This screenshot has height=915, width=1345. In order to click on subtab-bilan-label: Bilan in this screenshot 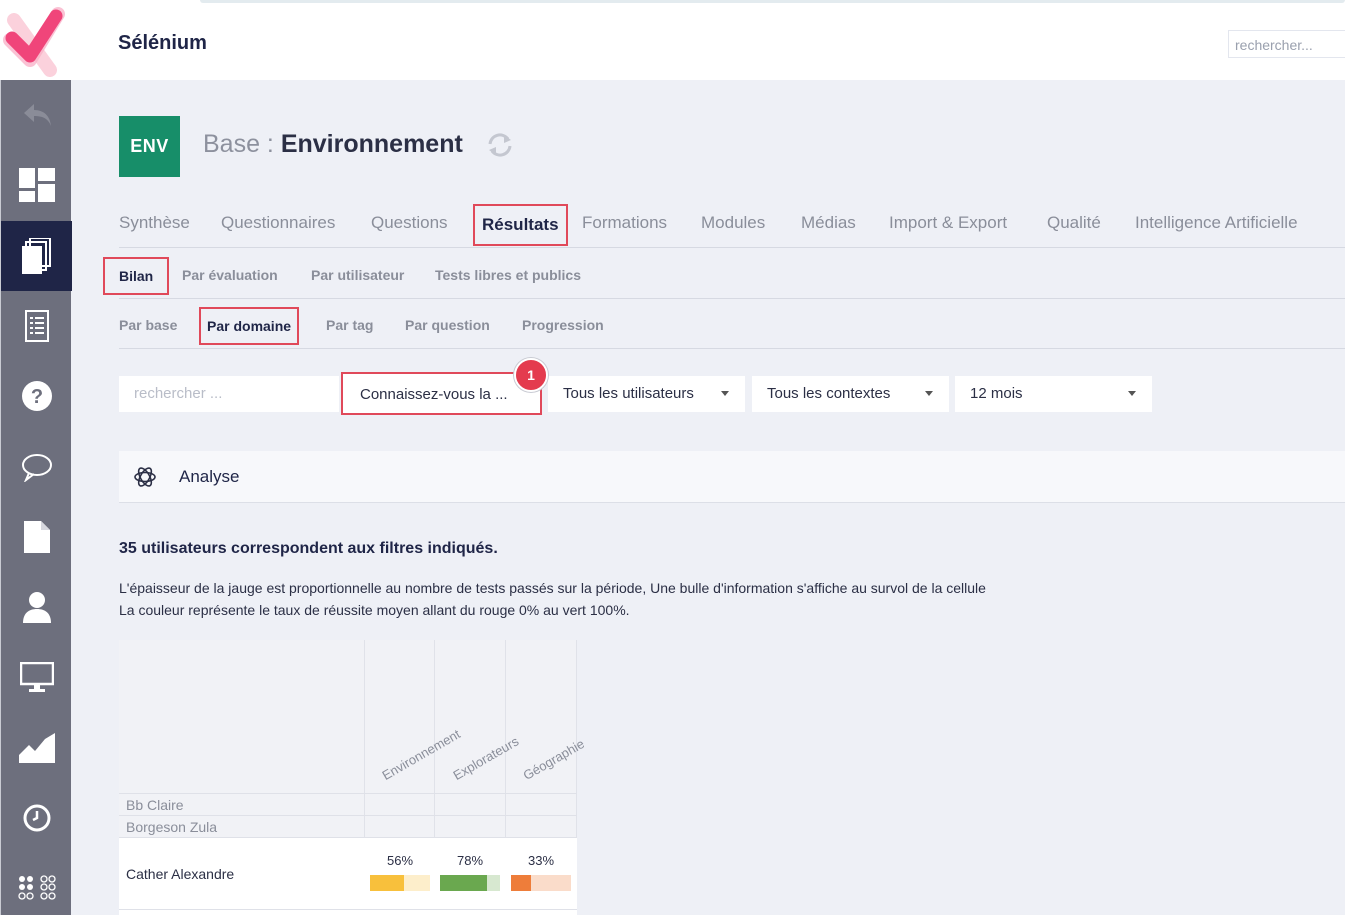, I will do `click(136, 276)`.